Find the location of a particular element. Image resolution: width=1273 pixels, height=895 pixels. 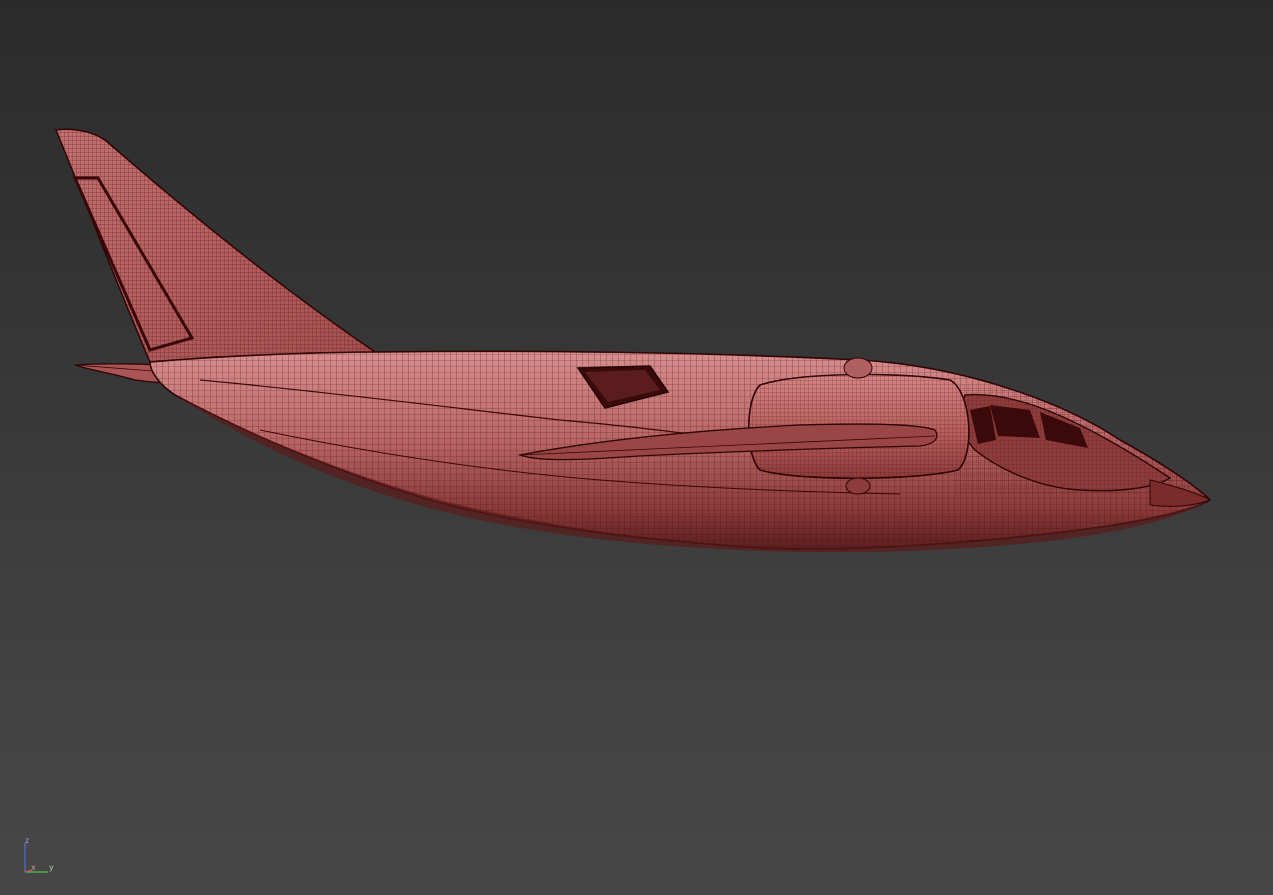

cockpit-canopy is located at coordinates (1070, 440).